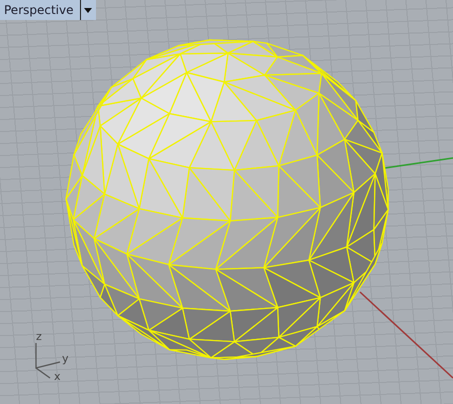 This screenshot has width=453, height=404. I want to click on y-axis-line, so click(418, 163).